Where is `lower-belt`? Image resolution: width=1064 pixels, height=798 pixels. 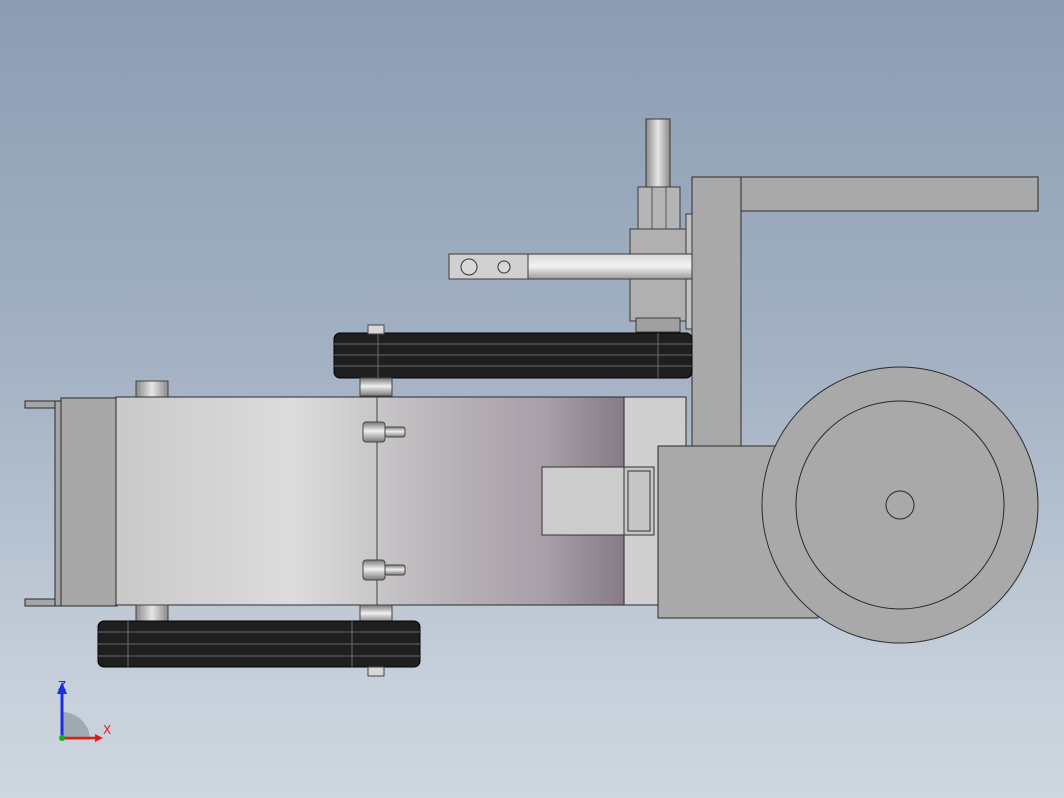
lower-belt is located at coordinates (259, 640).